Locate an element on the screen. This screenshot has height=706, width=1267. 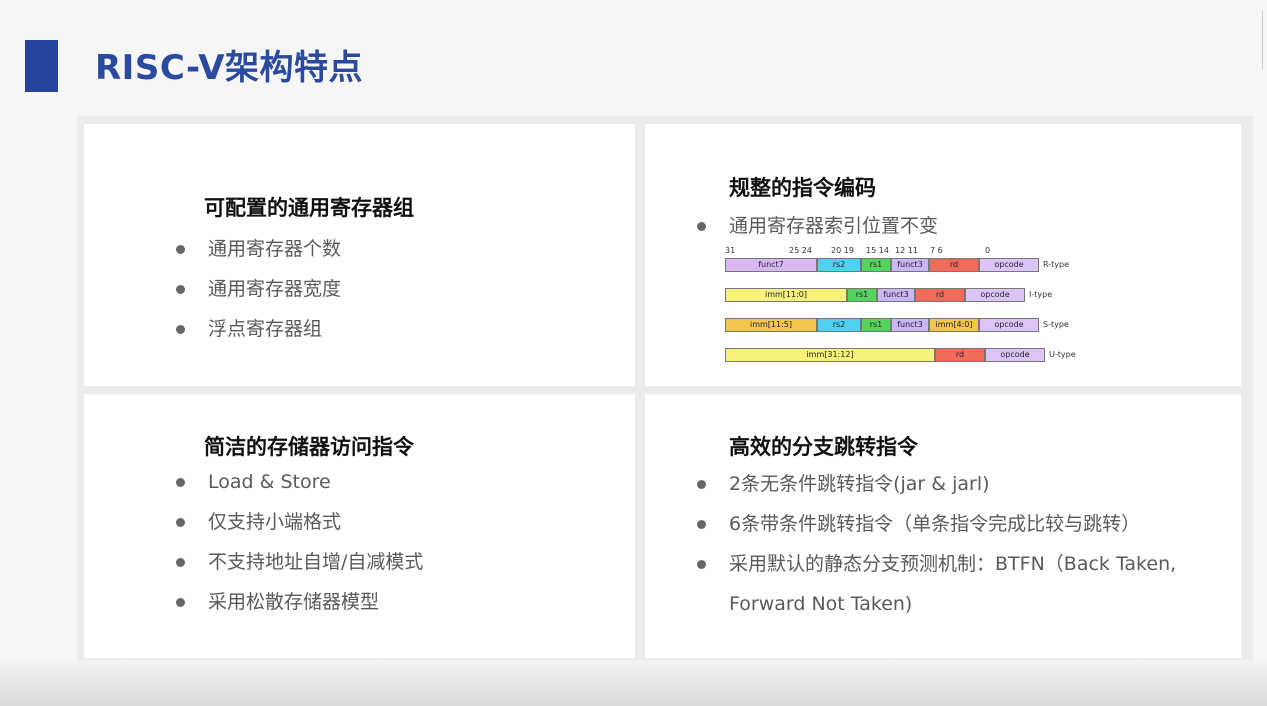
format-row: imm[11:0] rs1 funct3 rd opcode I-type is located at coordinates (888, 295).